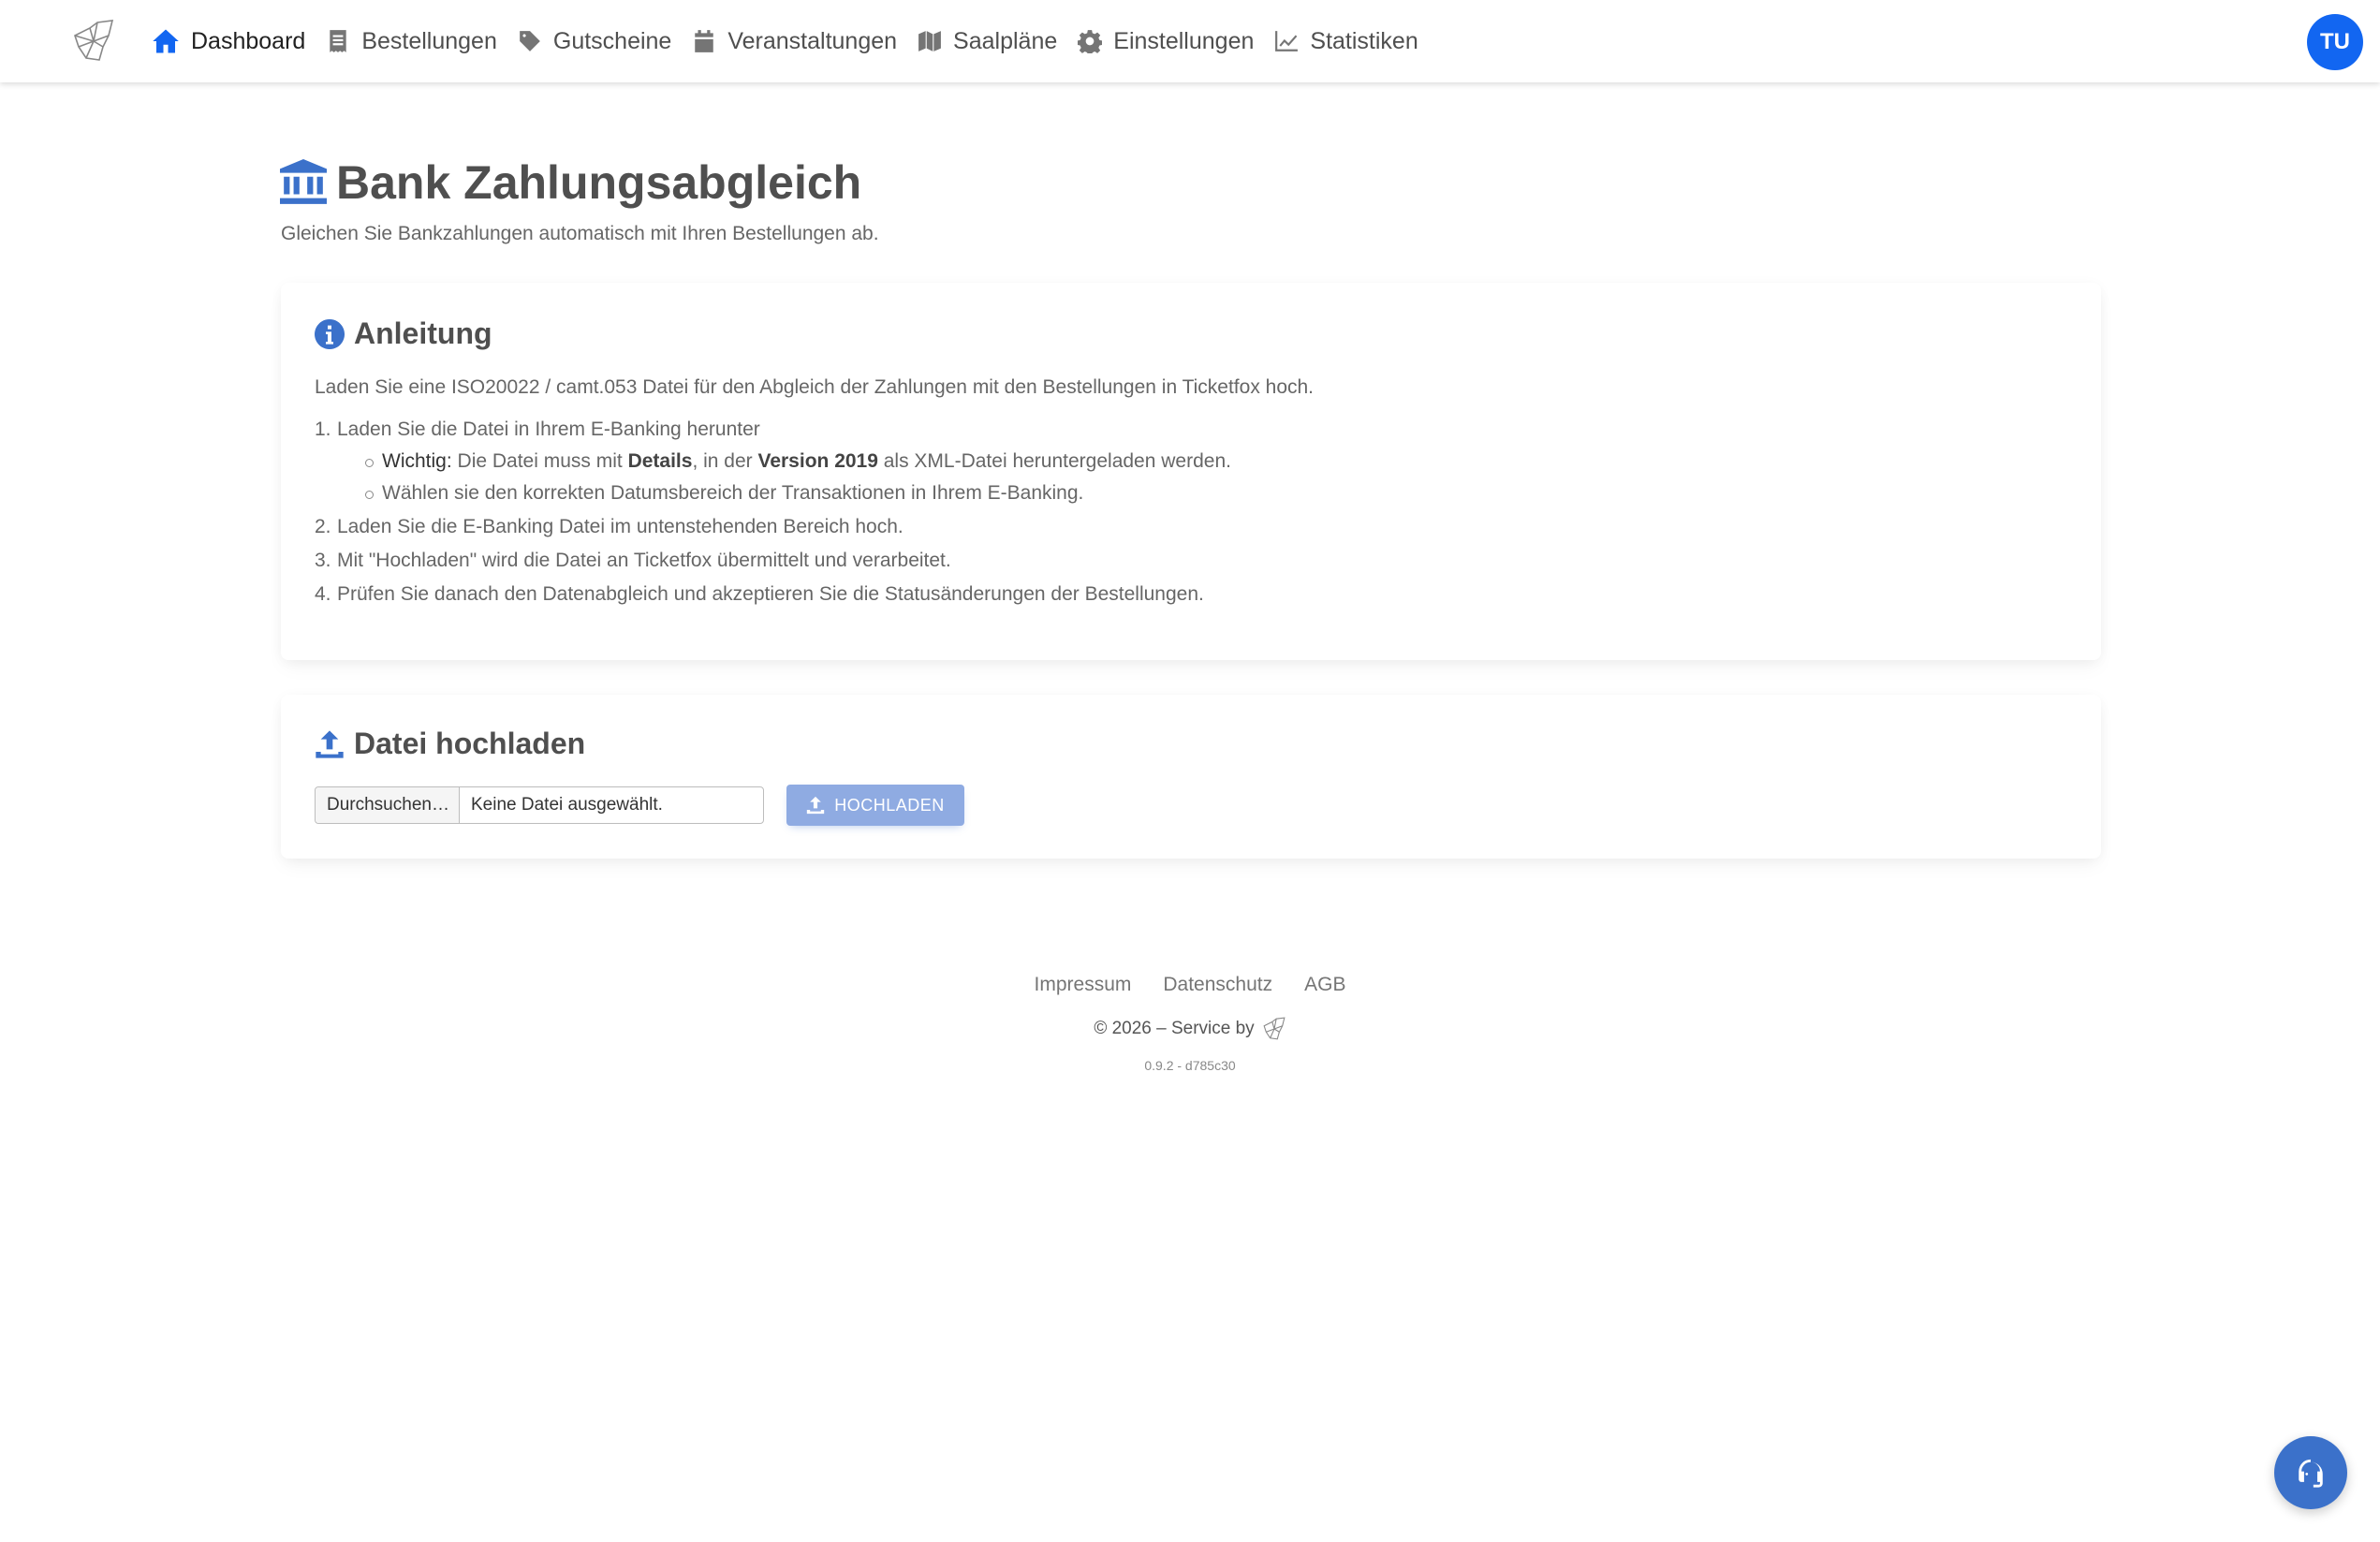  Describe the element at coordinates (889, 805) in the screenshot. I see `upload-button-label: HOCHLADEN` at that location.